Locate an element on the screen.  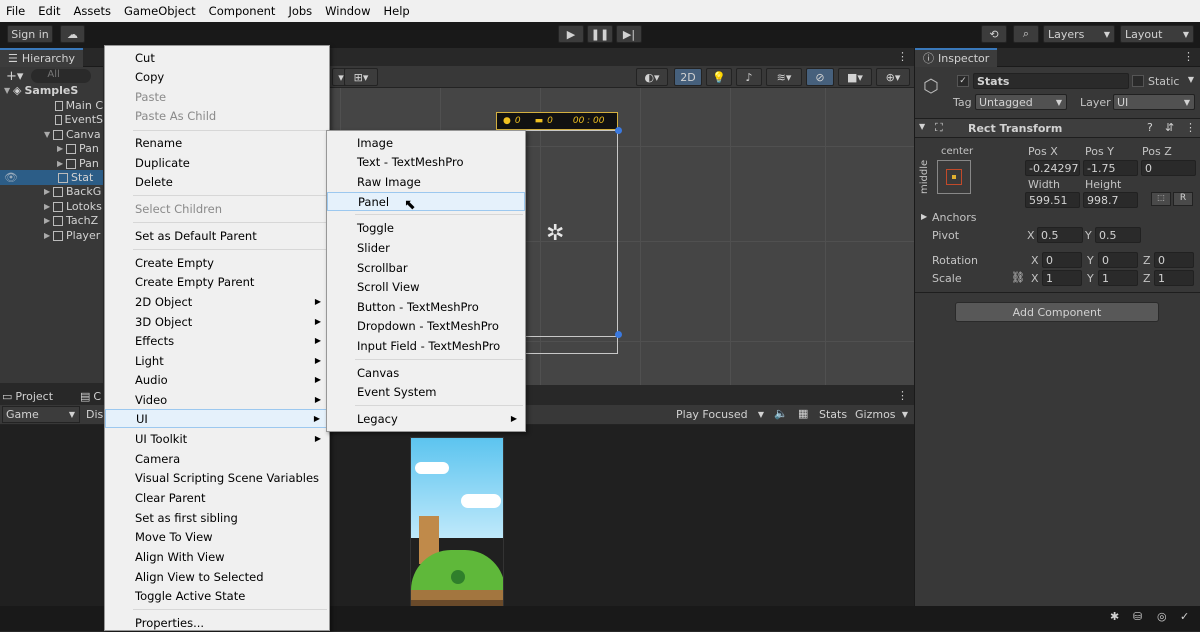
play-focused-dropdown: Play Focused ▼ is located at coordinates (720, 414).